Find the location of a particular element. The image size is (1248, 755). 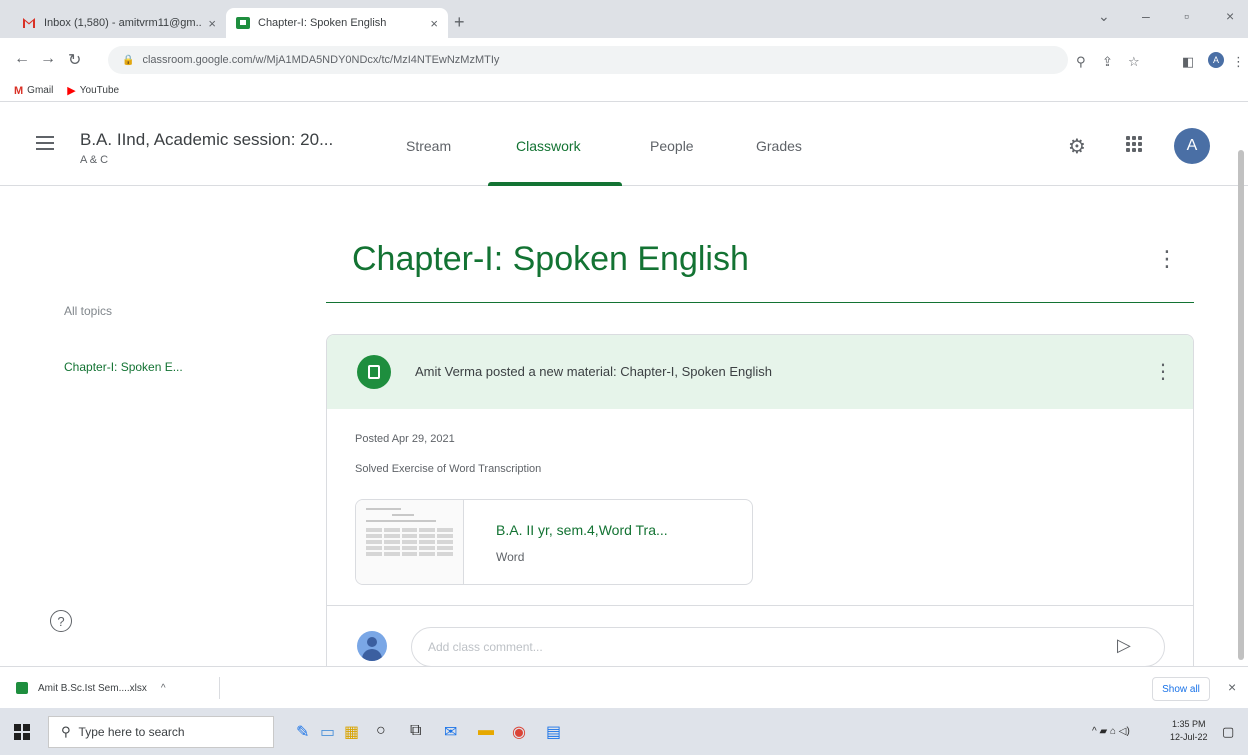

show-all-button: Show all is located at coordinates (1181, 689).